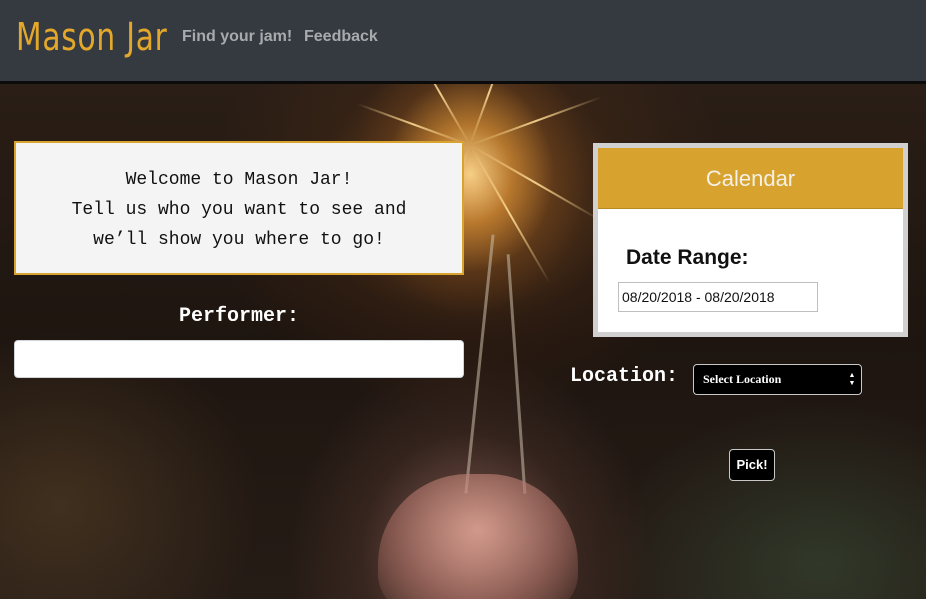 This screenshot has width=926, height=599. What do you see at coordinates (463, 42) in the screenshot?
I see `navbar: Mason Jar Find your jam! Feedback` at bounding box center [463, 42].